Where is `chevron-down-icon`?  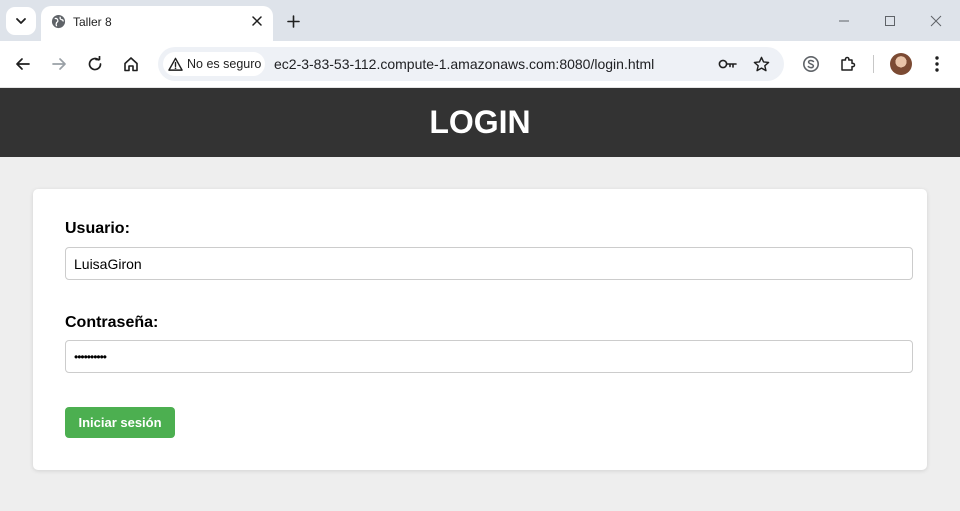
chevron-down-icon is located at coordinates (21, 21).